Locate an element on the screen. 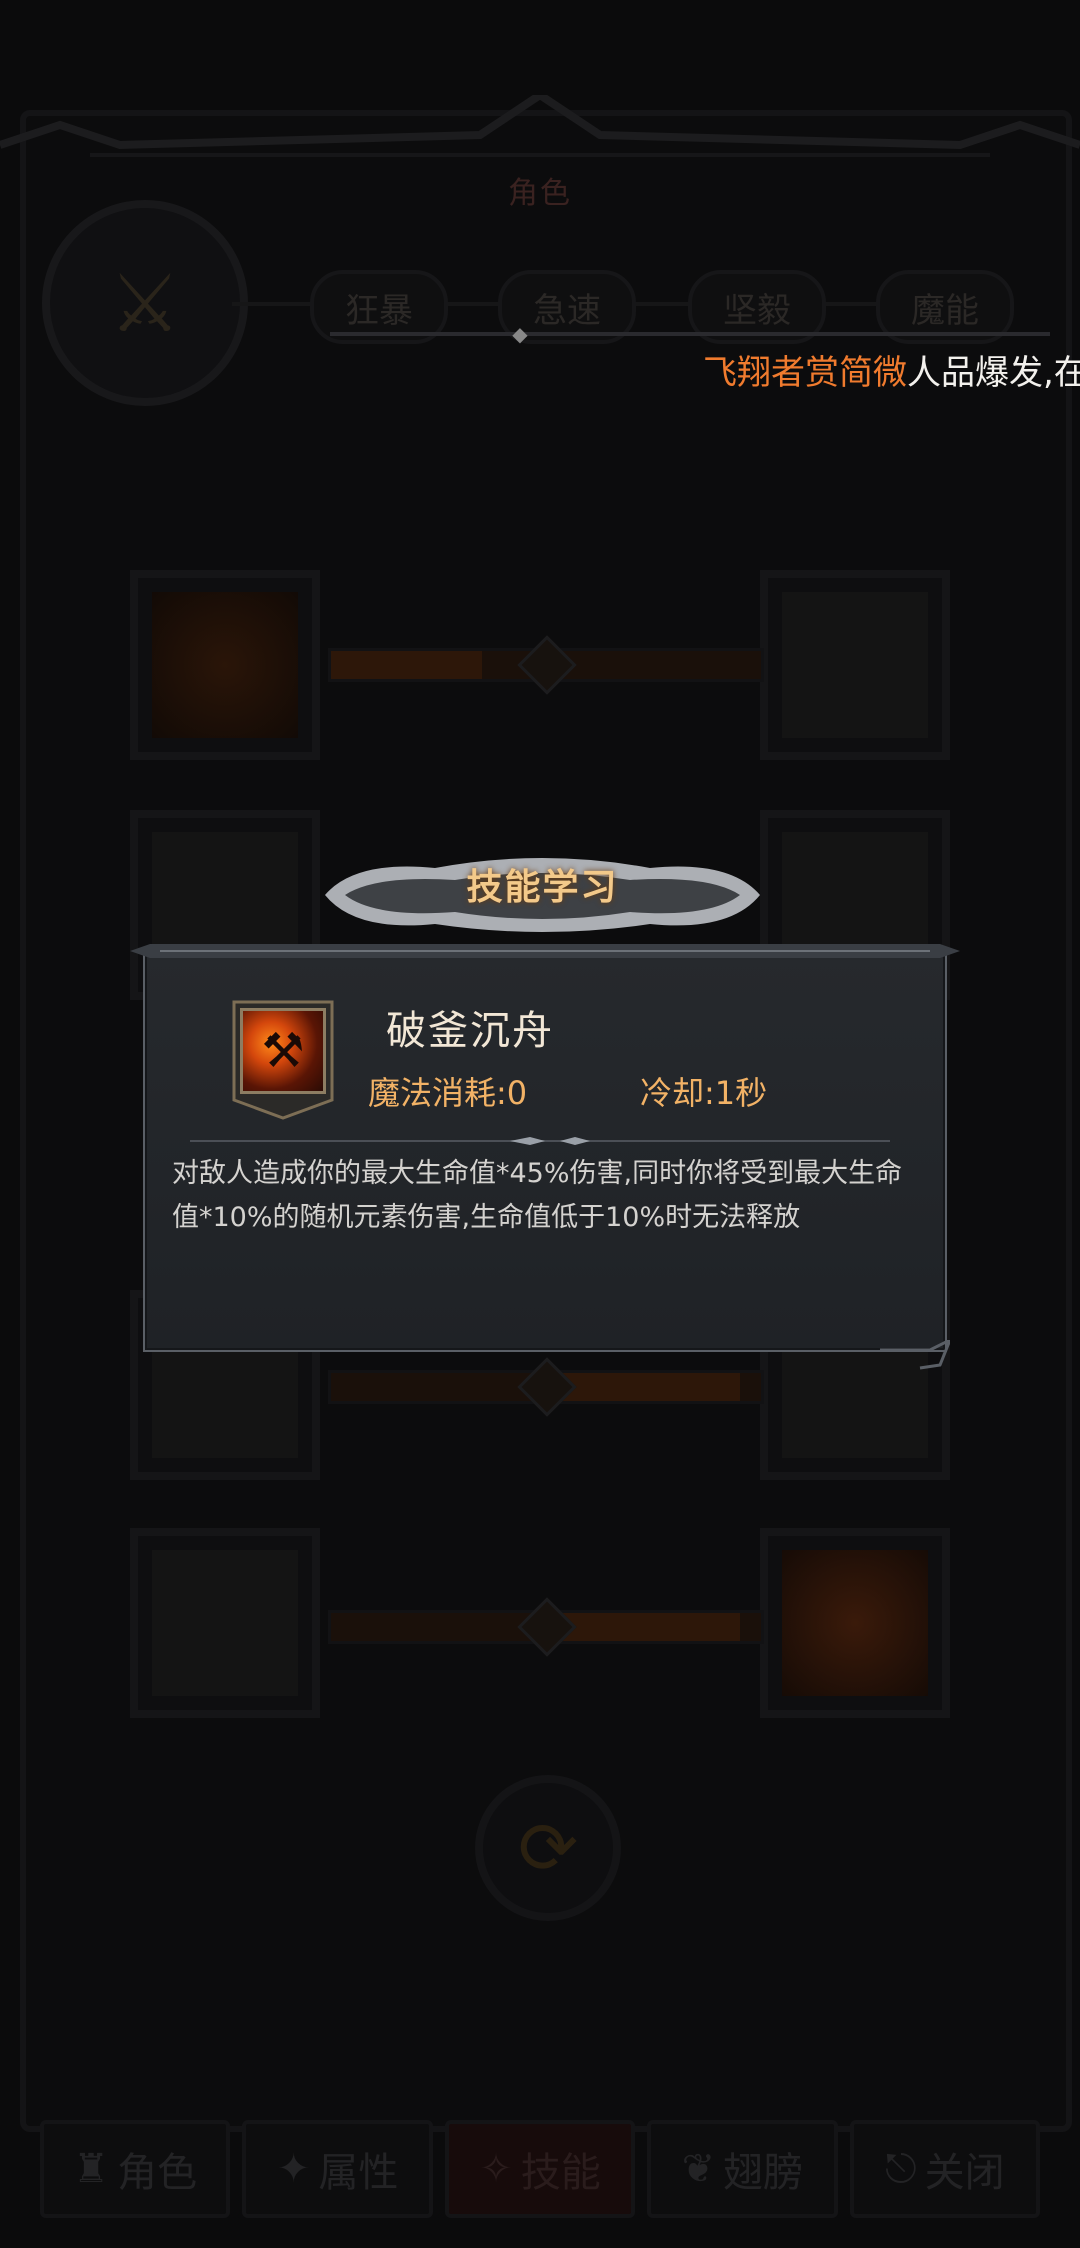 Image resolution: width=1080 pixels, height=2248 pixels. dialog-top-border is located at coordinates (545, 951).